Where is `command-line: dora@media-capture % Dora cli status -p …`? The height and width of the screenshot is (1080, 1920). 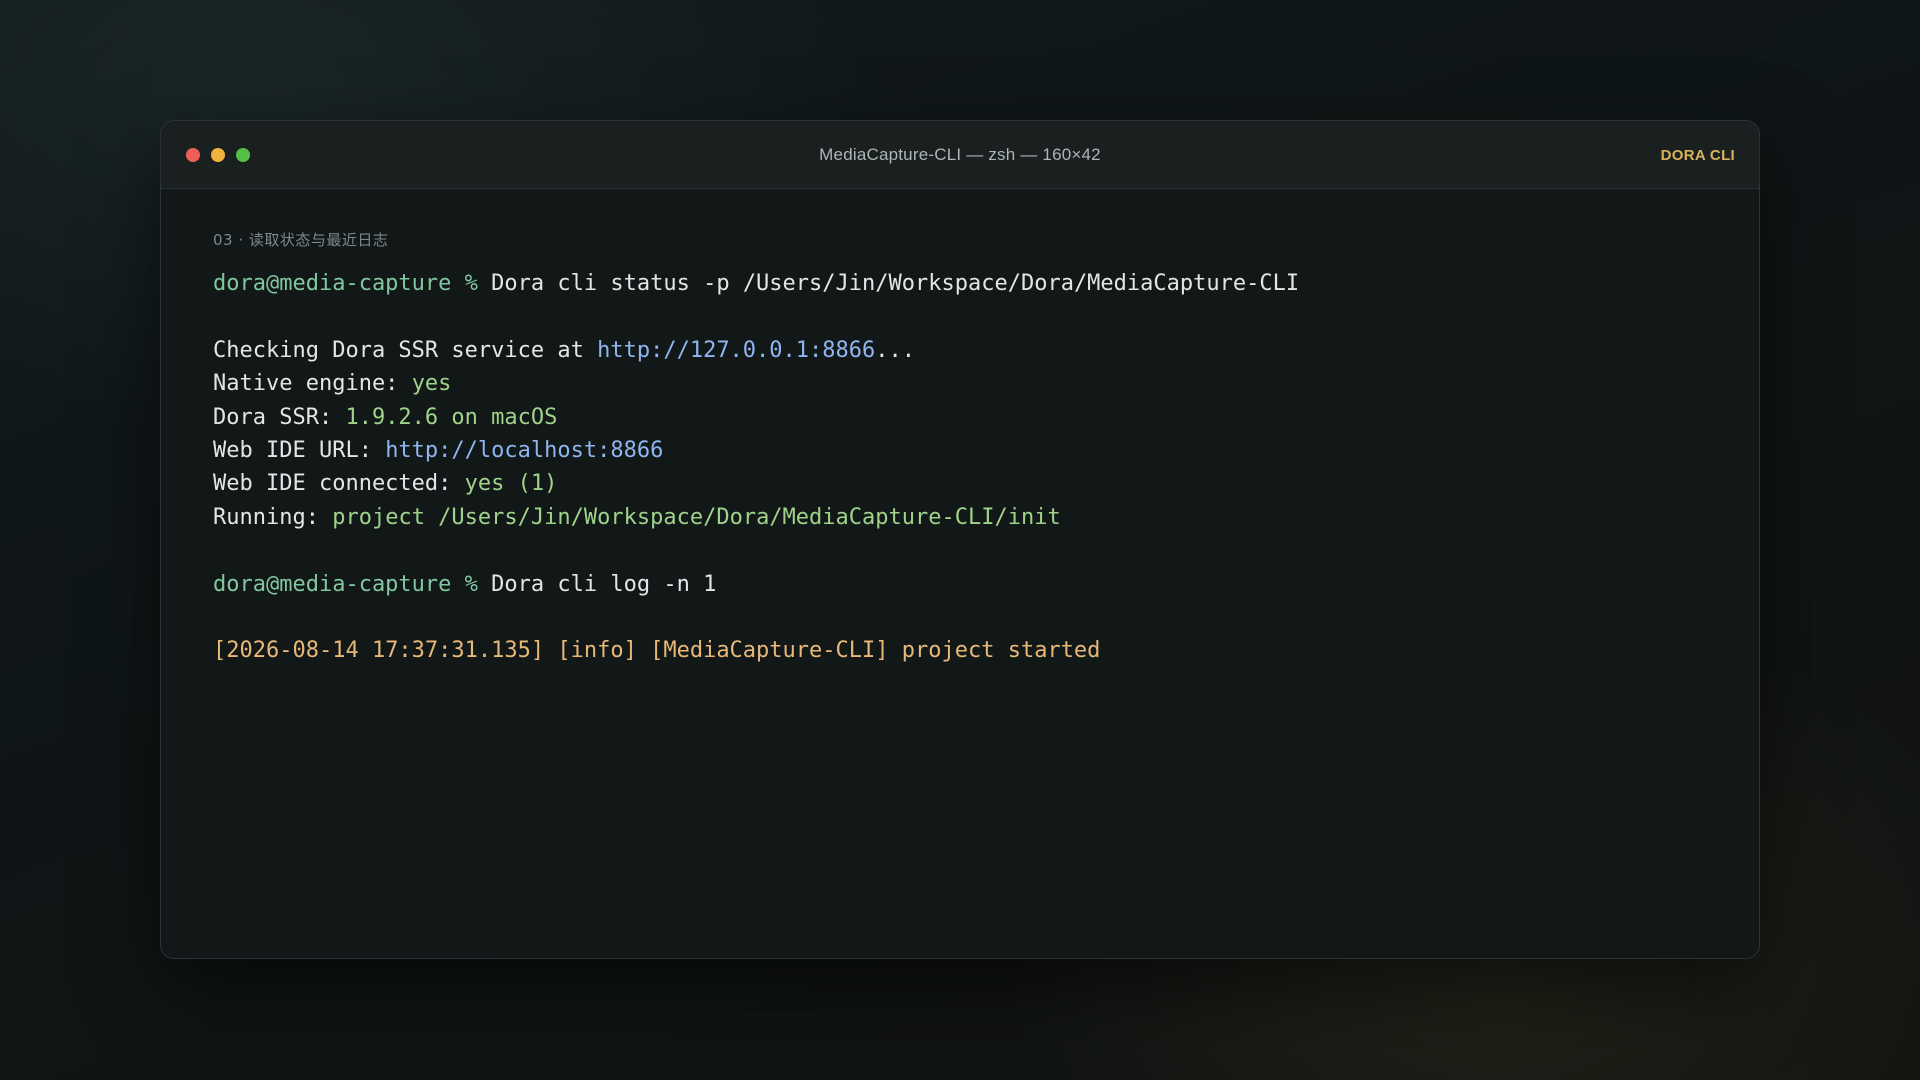 command-line: dora@media-capture % Dora cli status -p … is located at coordinates (966, 283).